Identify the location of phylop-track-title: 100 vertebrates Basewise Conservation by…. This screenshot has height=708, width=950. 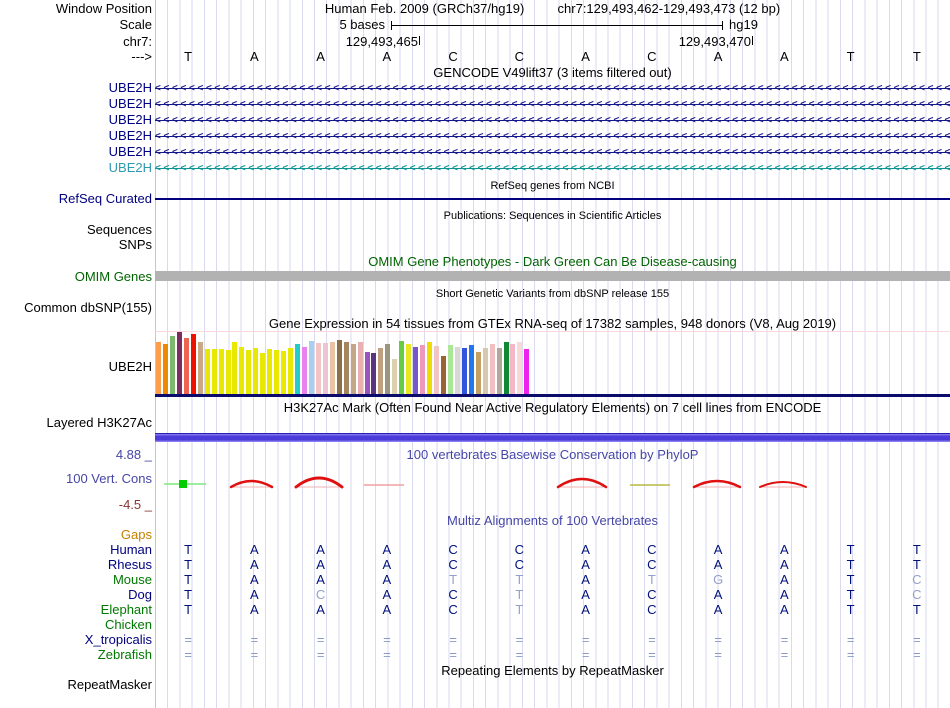
(552, 455).